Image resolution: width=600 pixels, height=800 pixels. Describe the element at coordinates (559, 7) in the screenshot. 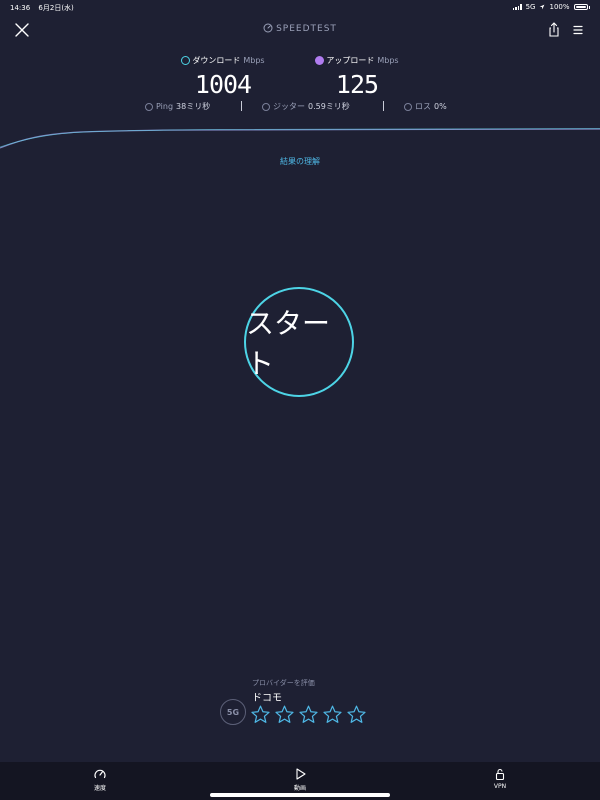

I see `battery-percent: 100%` at that location.